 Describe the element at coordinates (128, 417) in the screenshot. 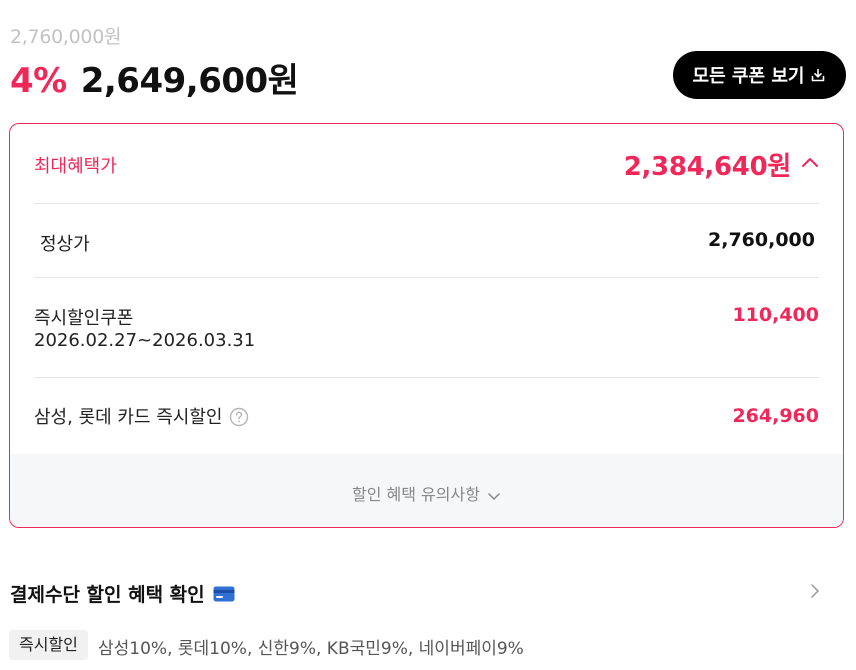

I see `card-discount-label: 삼성, 롯데 카드 즉시할인` at that location.